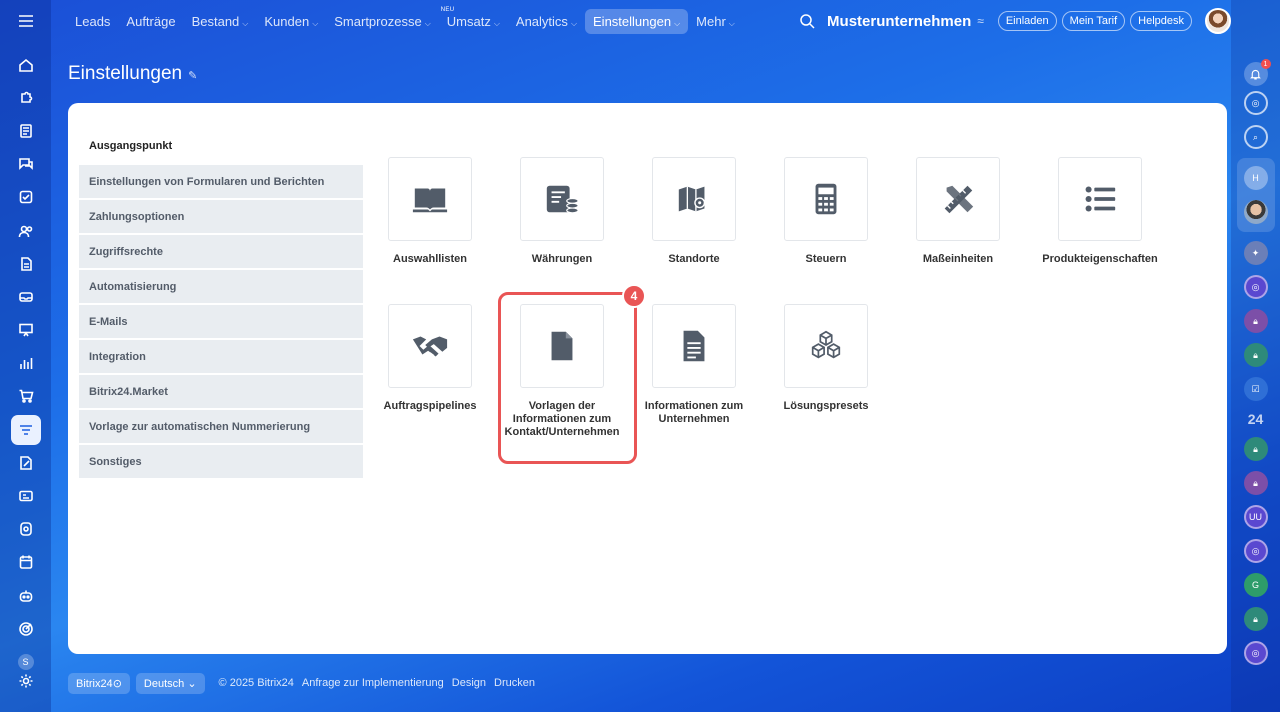 Image resolution: width=1280 pixels, height=712 pixels. Describe the element at coordinates (221, 286) in the screenshot. I see `menu-item-4: Automatisierung` at that location.